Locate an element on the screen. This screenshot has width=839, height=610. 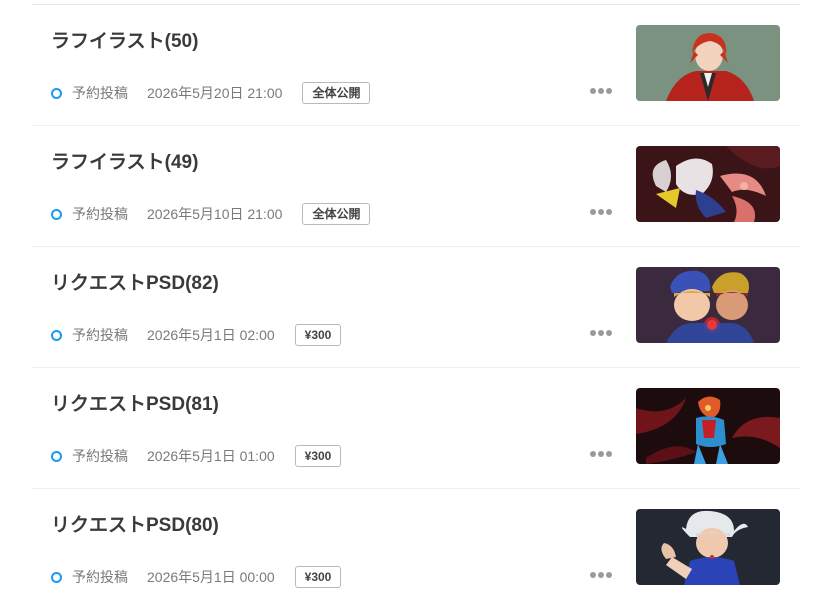
post-meta: 予約投稿 2026年5月1日 01:00 ¥300 is located at coordinates (196, 456).